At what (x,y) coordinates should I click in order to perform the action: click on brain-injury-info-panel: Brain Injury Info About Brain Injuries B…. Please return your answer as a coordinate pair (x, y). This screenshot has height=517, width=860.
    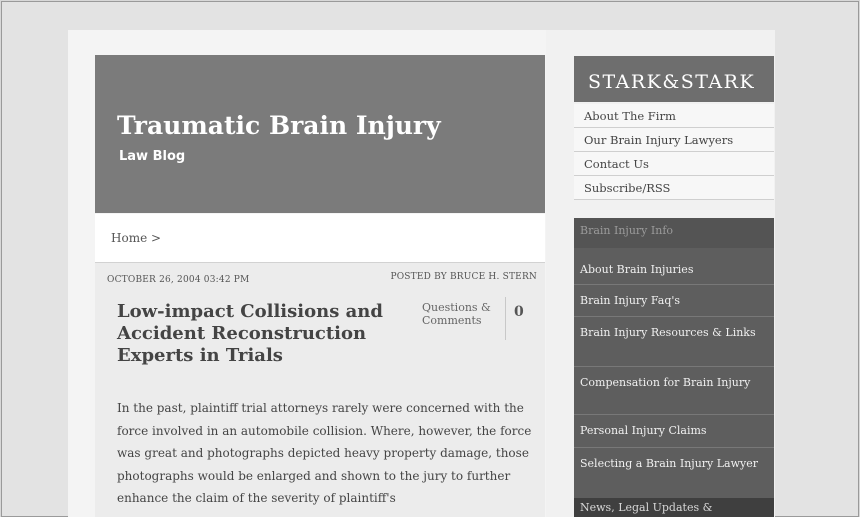
    Looking at the image, I should click on (674, 367).